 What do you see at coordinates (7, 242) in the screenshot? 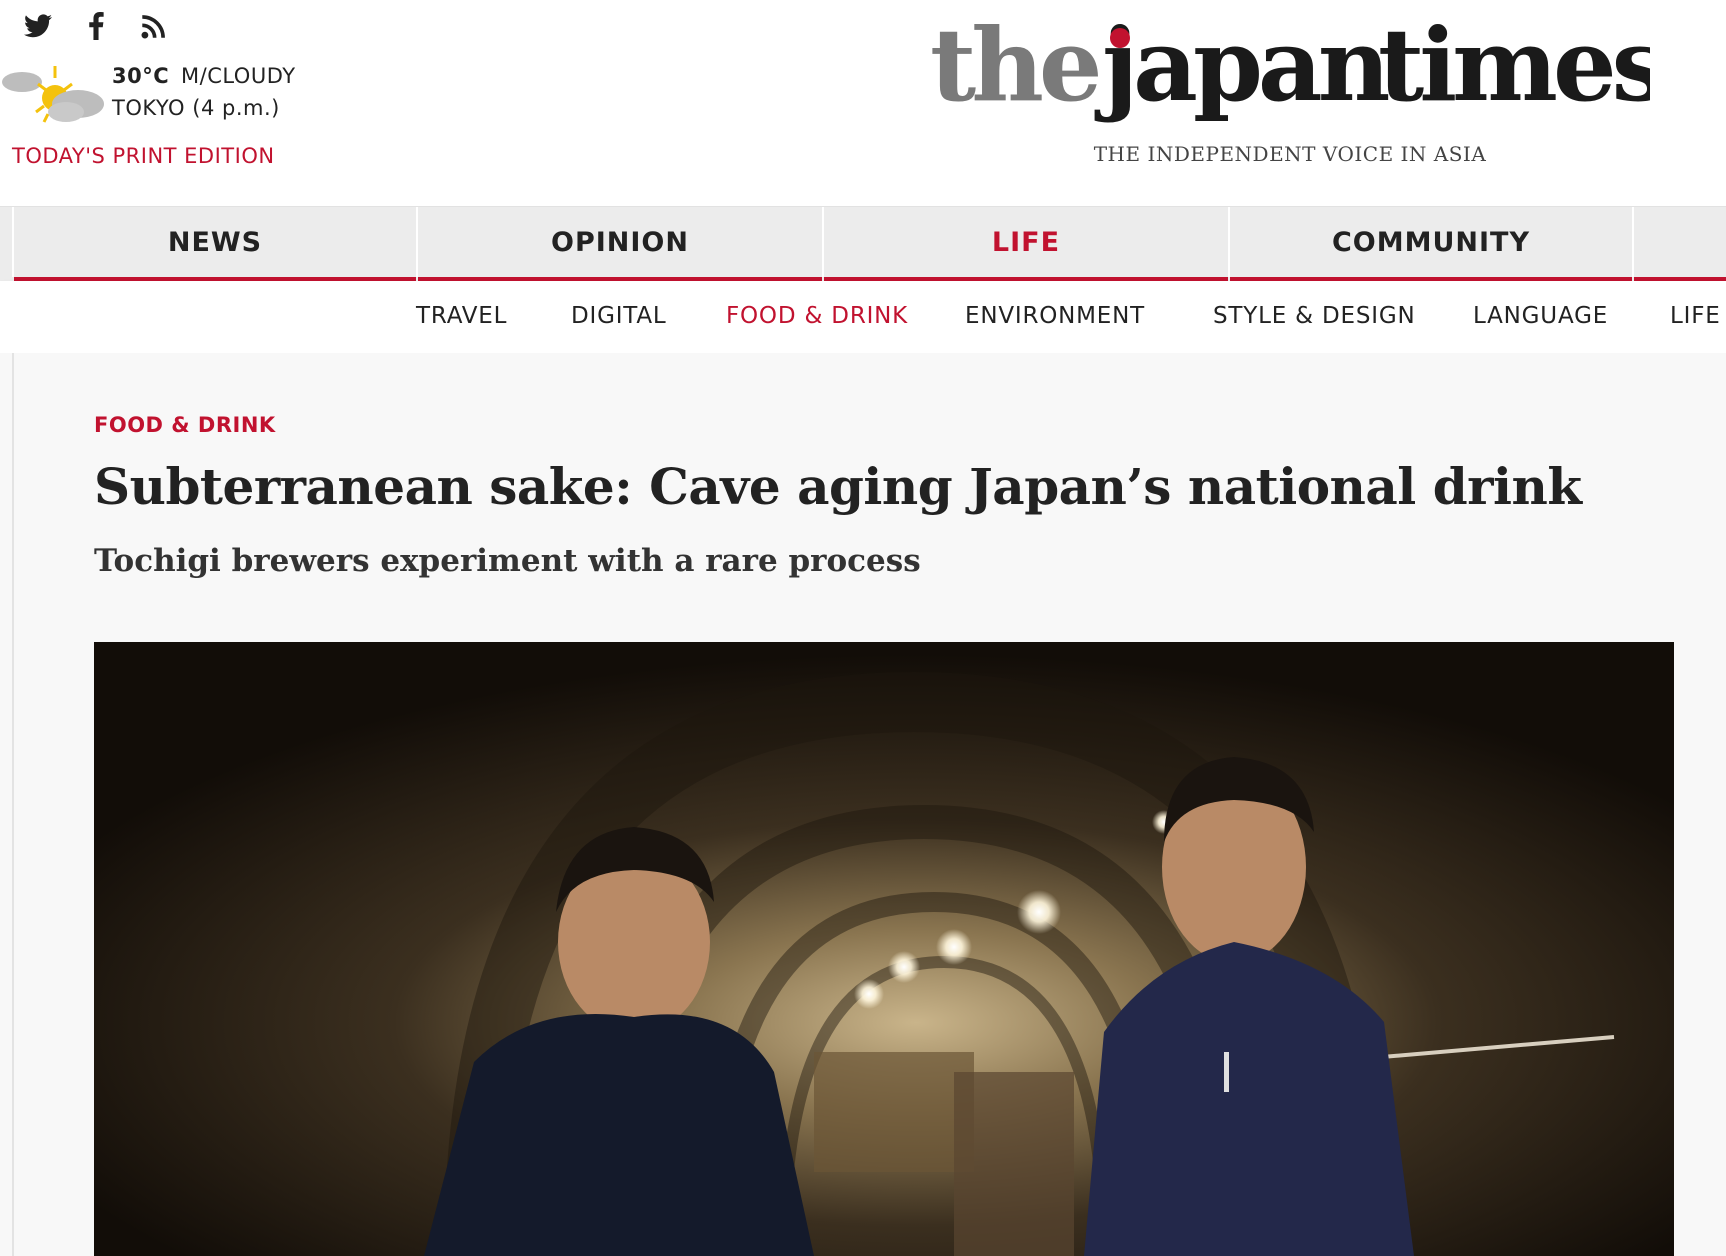
I see `main-nav-edge` at bounding box center [7, 242].